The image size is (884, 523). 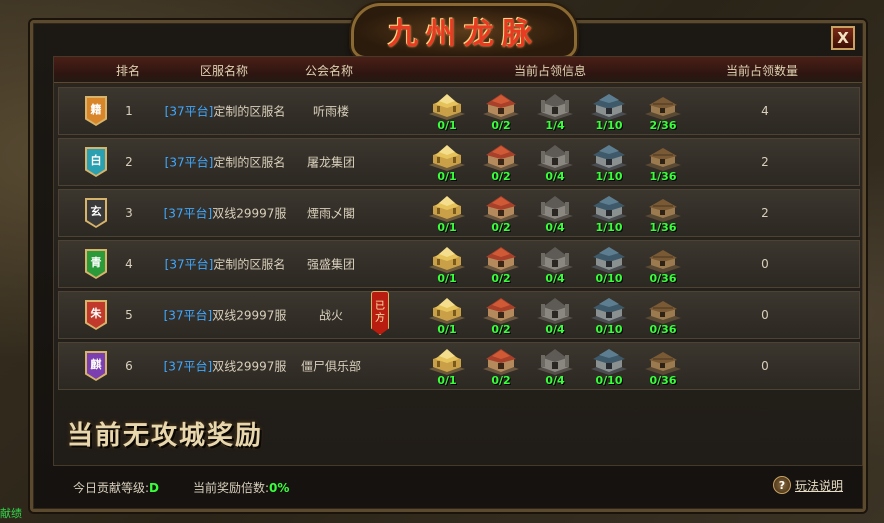 What do you see at coordinates (249, 366) in the screenshot?
I see `server-name: 双线29997服` at bounding box center [249, 366].